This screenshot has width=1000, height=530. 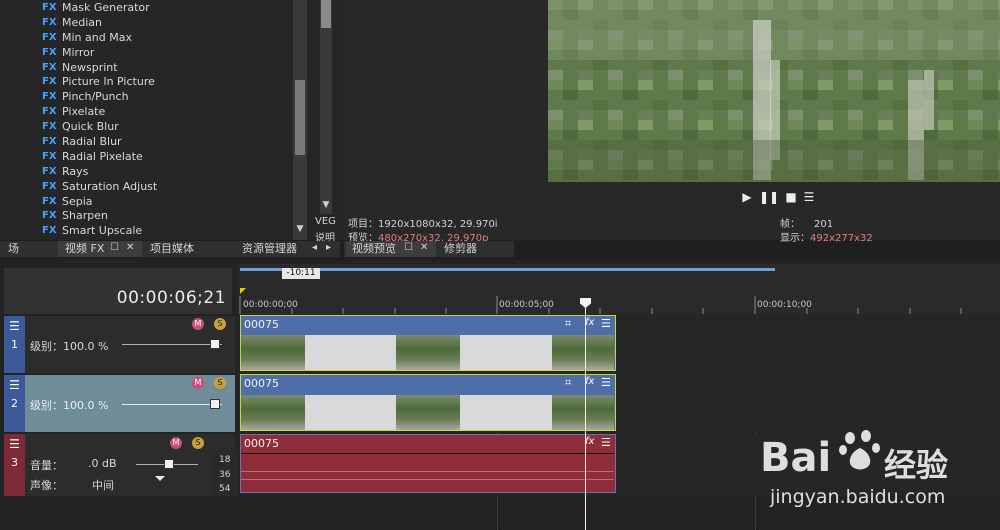 What do you see at coordinates (269, 249) in the screenshot?
I see `tab-explorer: 资源管理器` at bounding box center [269, 249].